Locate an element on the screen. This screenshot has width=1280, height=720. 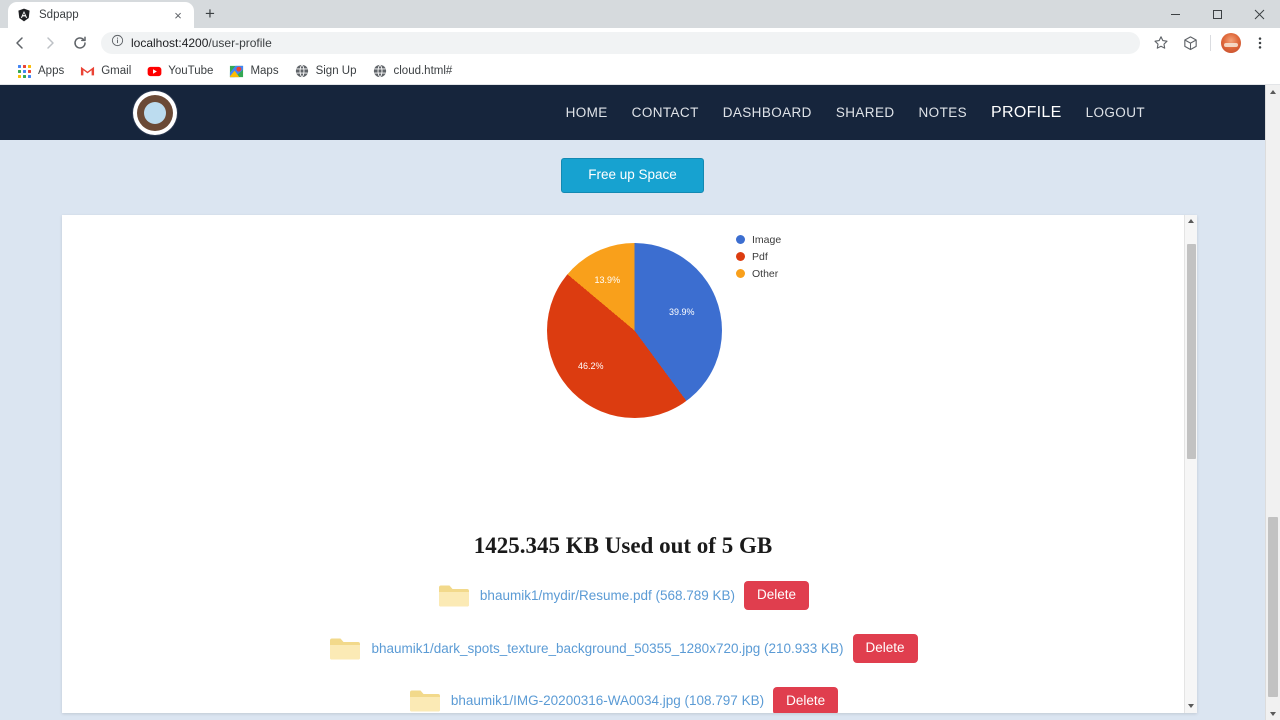
browser-toolbar: localhost:4200/user-profile is located at coordinates (640, 43).